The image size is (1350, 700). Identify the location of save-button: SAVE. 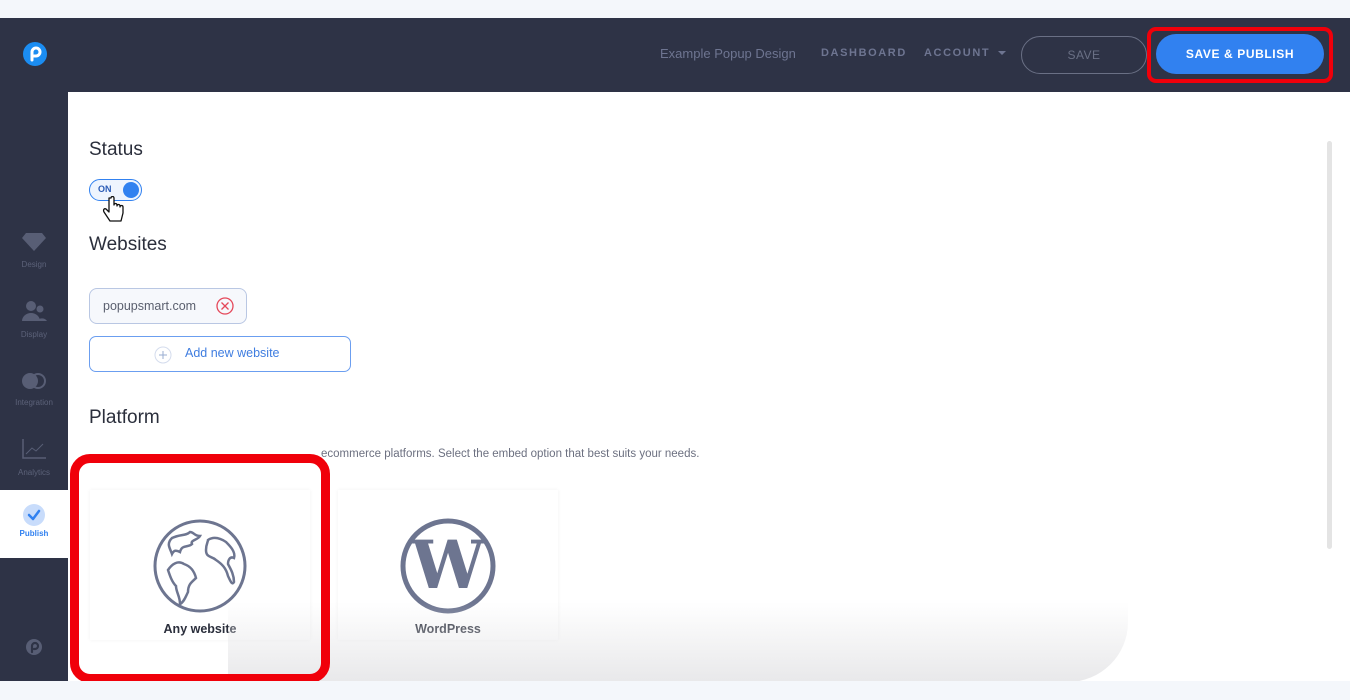
(1084, 55).